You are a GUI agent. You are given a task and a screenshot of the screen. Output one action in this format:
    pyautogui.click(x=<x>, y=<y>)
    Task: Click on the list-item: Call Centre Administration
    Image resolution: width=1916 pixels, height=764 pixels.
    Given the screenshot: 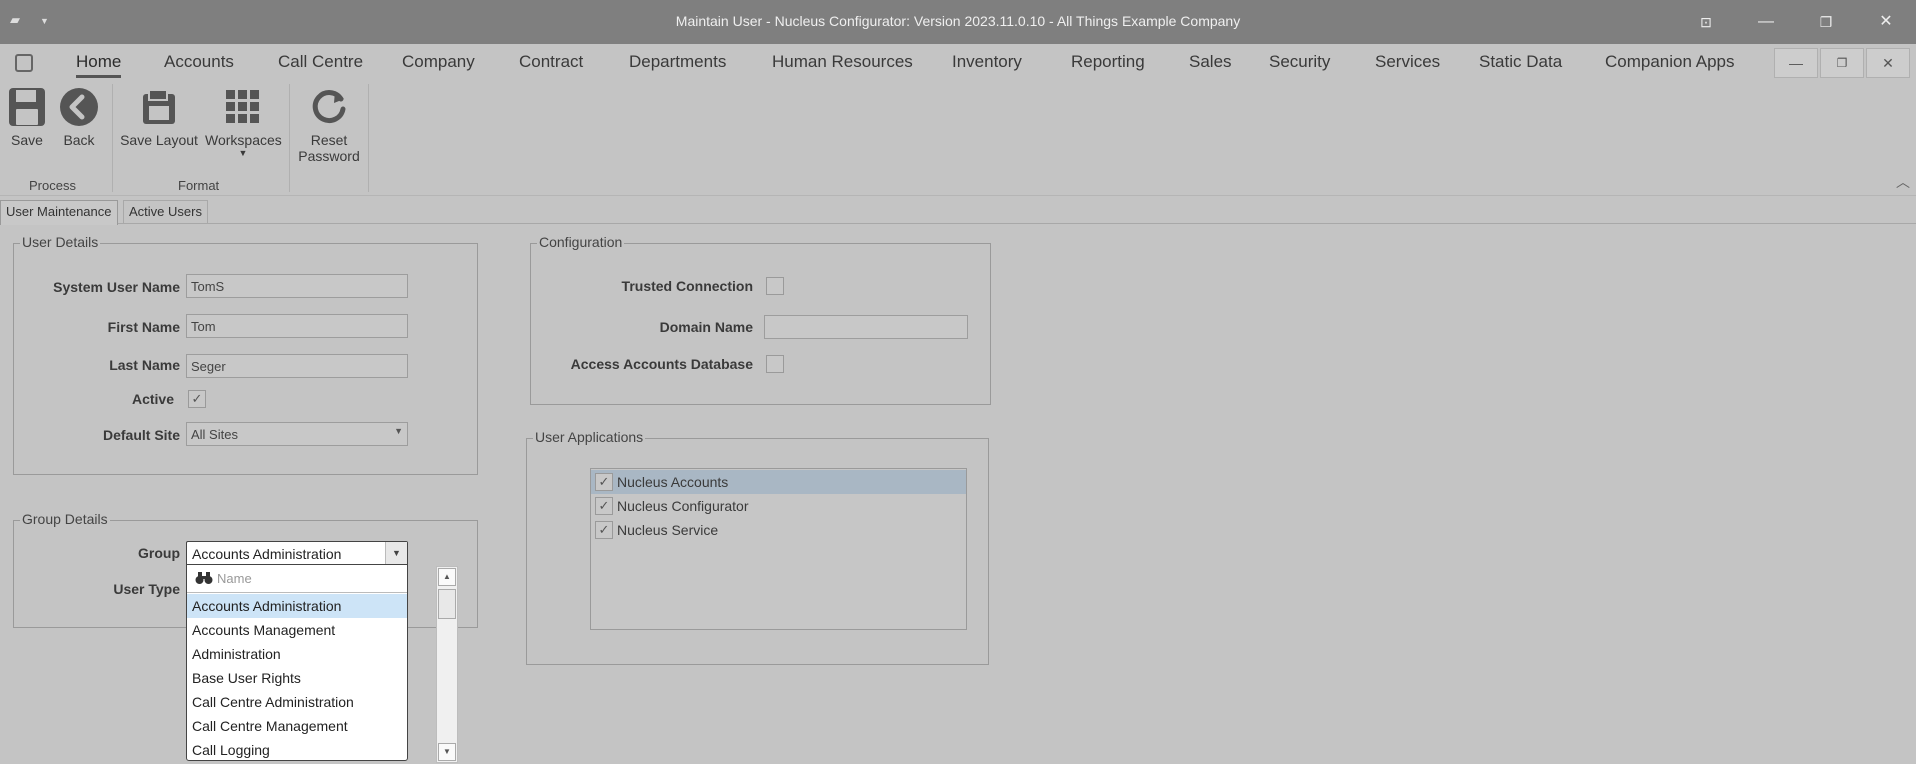 What is the action you would take?
    pyautogui.click(x=297, y=702)
    